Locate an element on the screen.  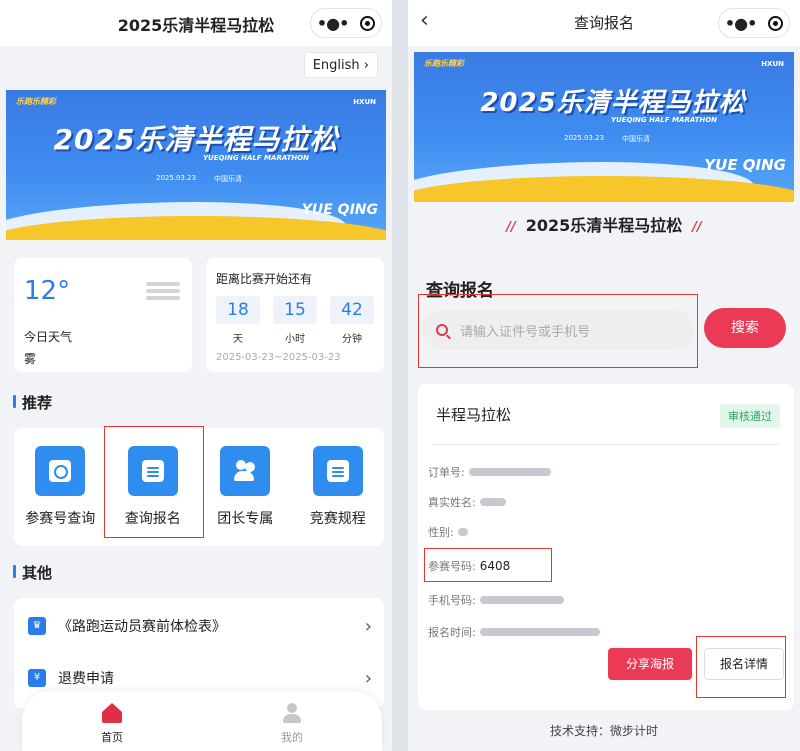
fog-icon is located at coordinates (163, 292).